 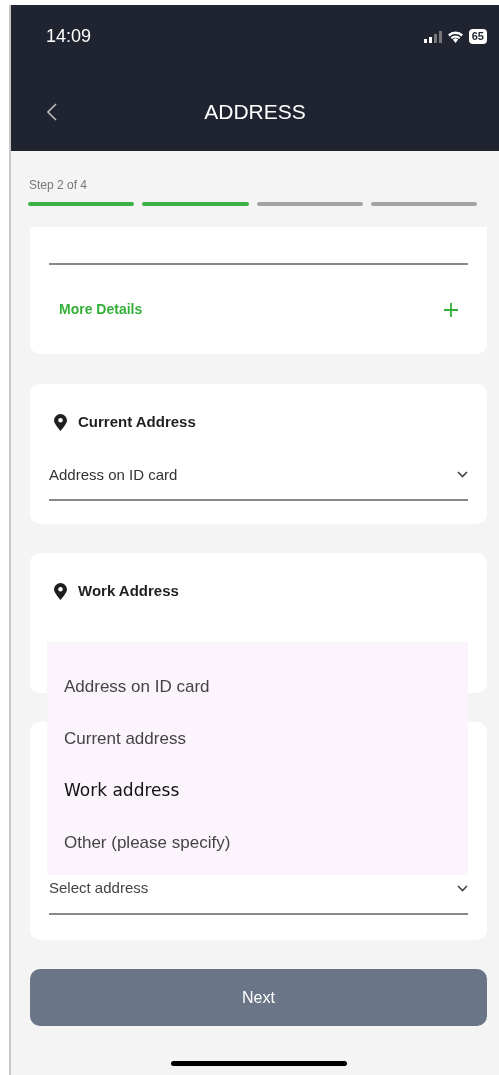 I want to click on address-select: Address on ID card, so click(x=258, y=482).